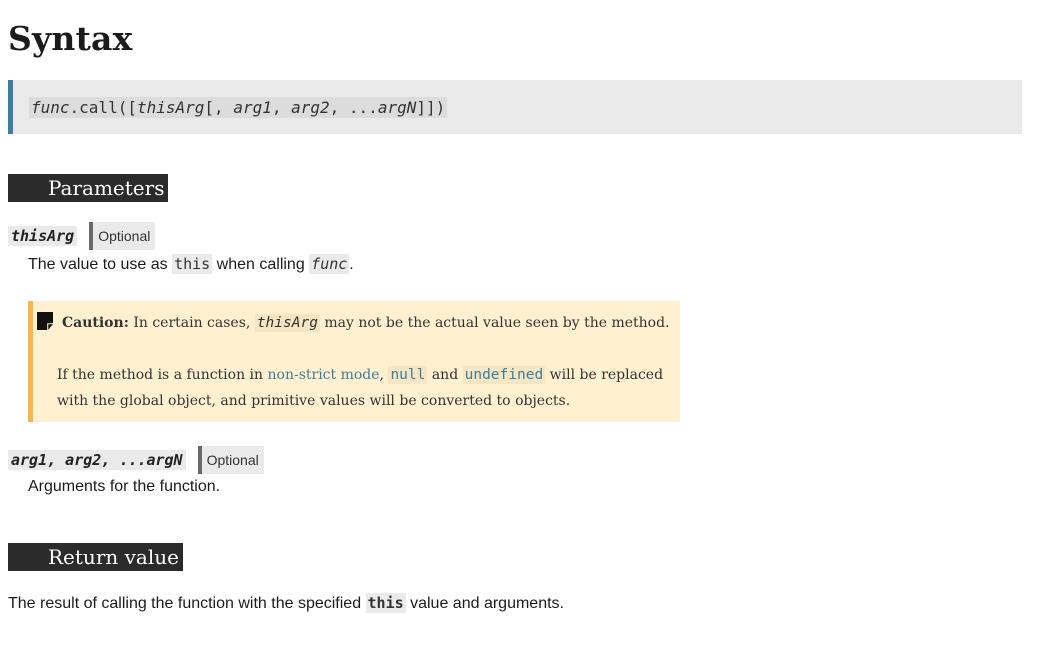  I want to click on null-link: null, so click(408, 375).